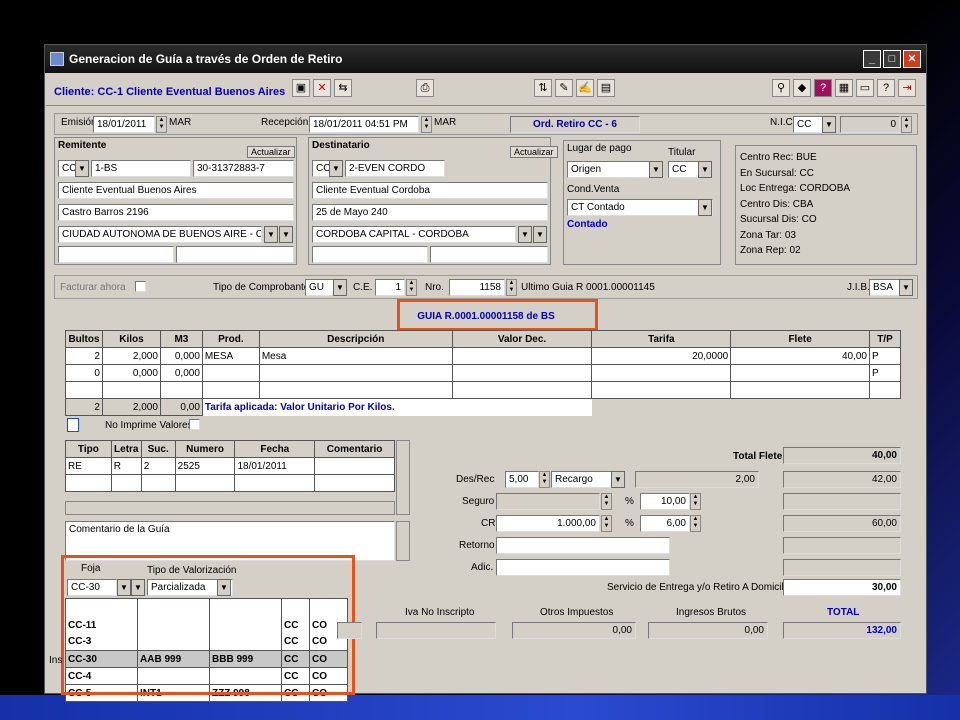 The image size is (960, 720). Describe the element at coordinates (101, 676) in the screenshot. I see `cell: CC-4` at that location.